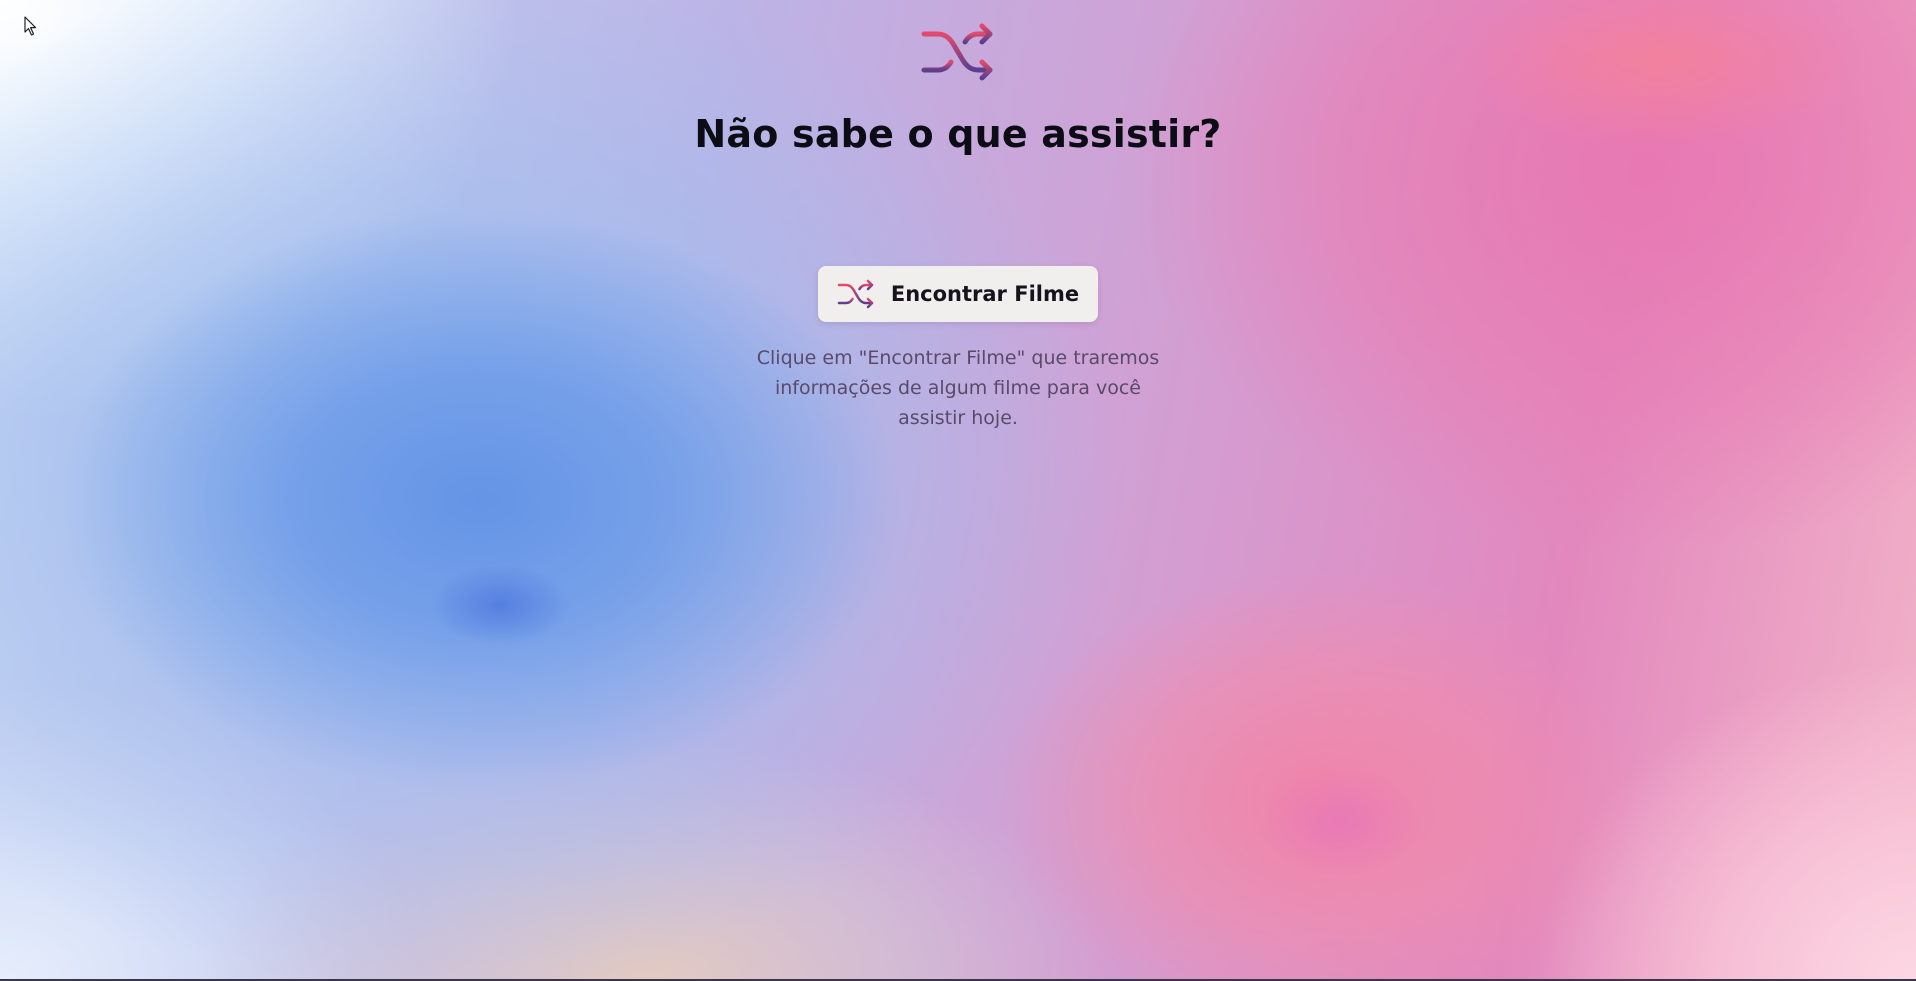 The image size is (1916, 981). Describe the element at coordinates (958, 134) in the screenshot. I see `page-title: Não sabe o que assistir?` at that location.